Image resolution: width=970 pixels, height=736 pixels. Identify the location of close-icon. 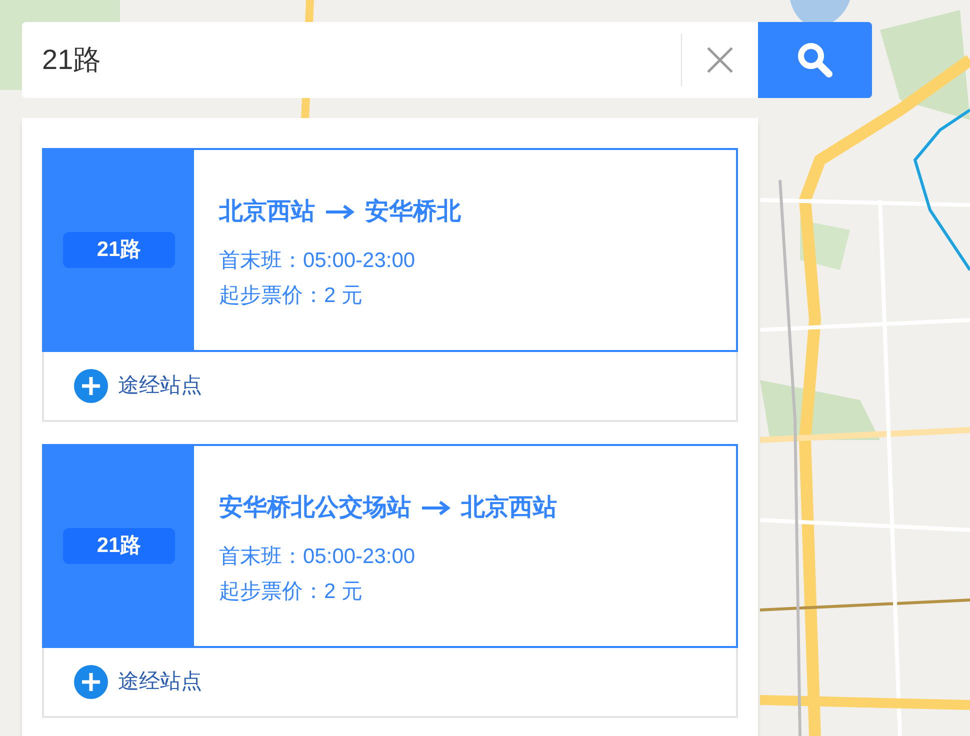
(720, 60).